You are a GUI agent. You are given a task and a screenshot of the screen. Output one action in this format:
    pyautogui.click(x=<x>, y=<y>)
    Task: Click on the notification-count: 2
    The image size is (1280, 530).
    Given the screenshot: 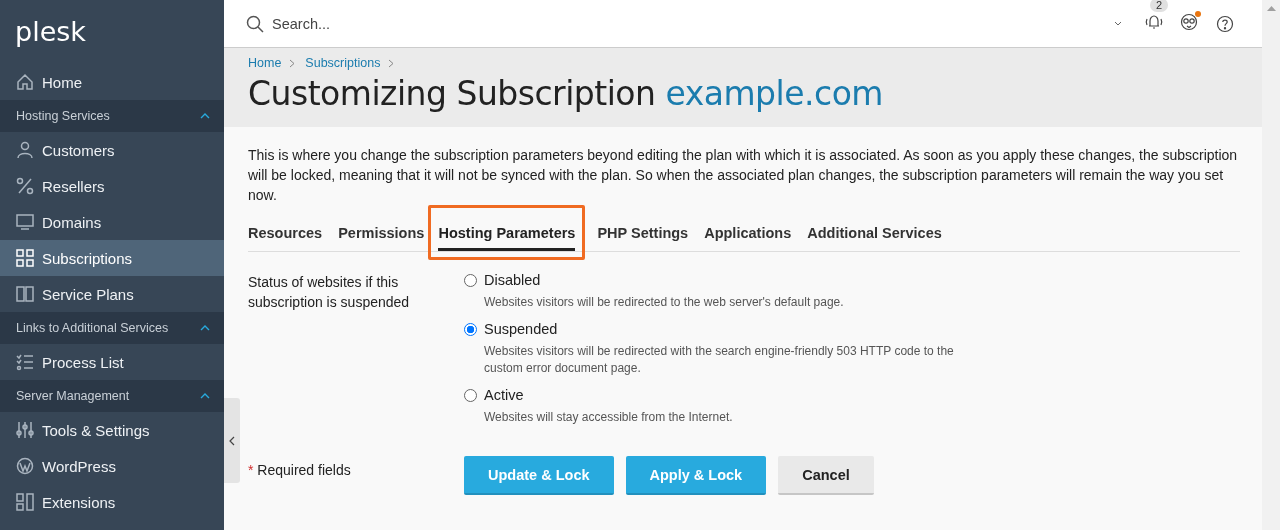 What is the action you would take?
    pyautogui.click(x=1159, y=6)
    